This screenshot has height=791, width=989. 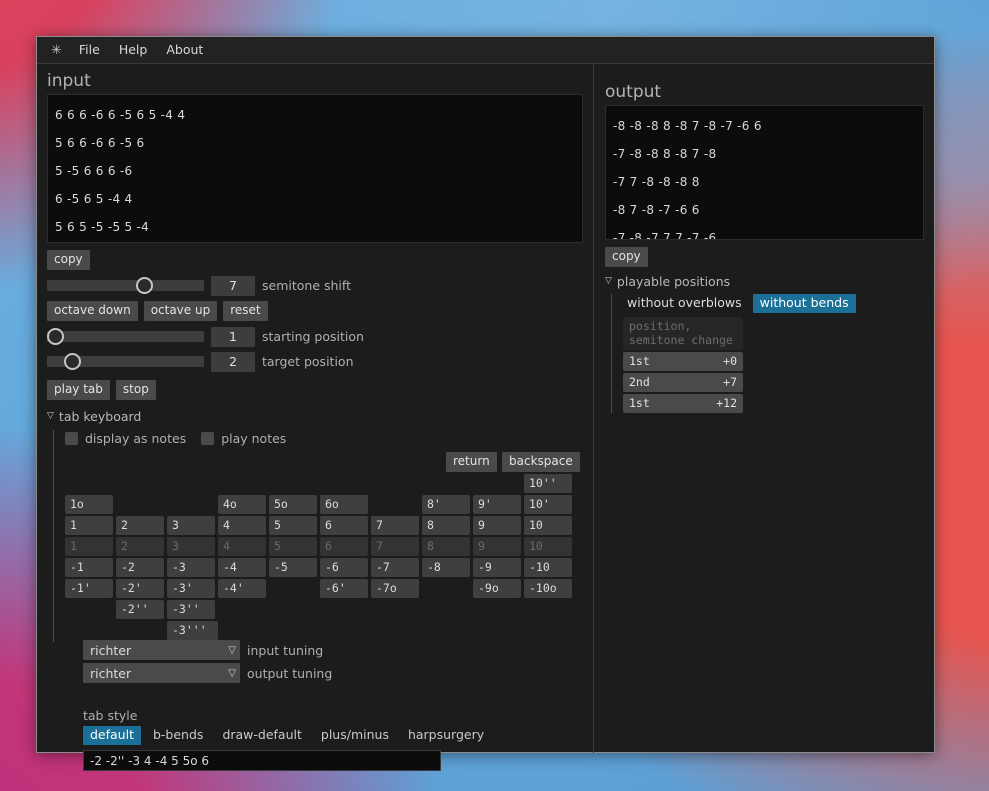 I want to click on tab-key-8: 8, so click(x=446, y=525).